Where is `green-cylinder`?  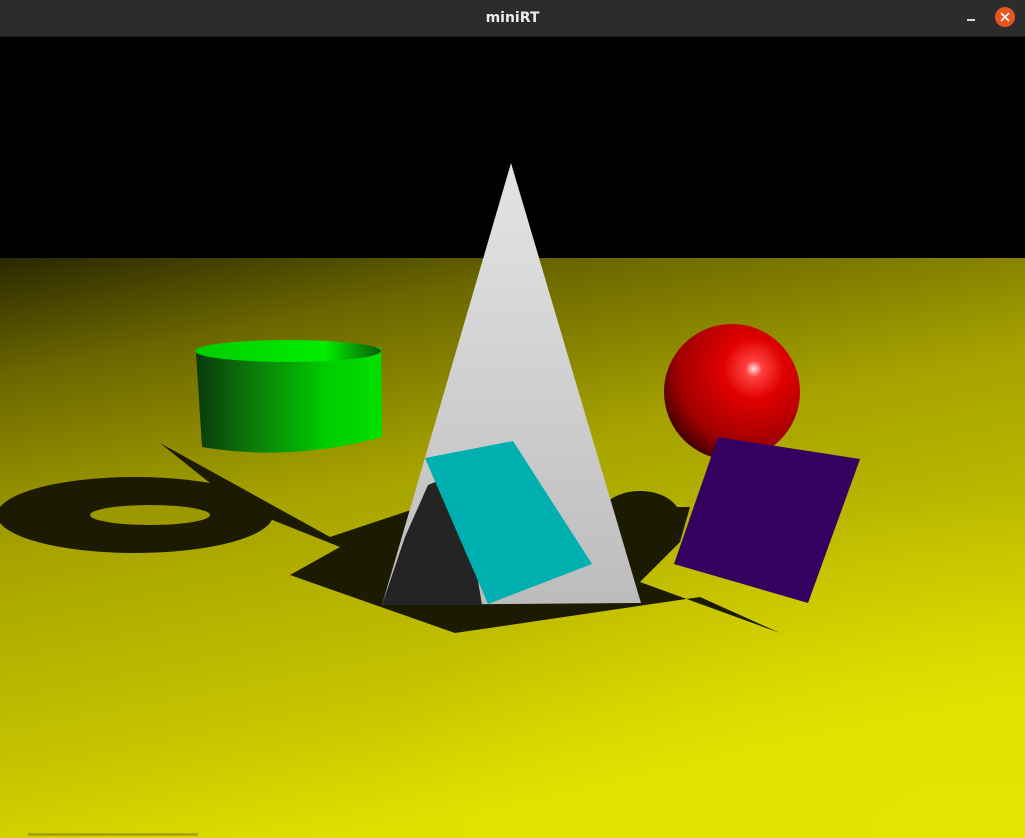 green-cylinder is located at coordinates (288, 396).